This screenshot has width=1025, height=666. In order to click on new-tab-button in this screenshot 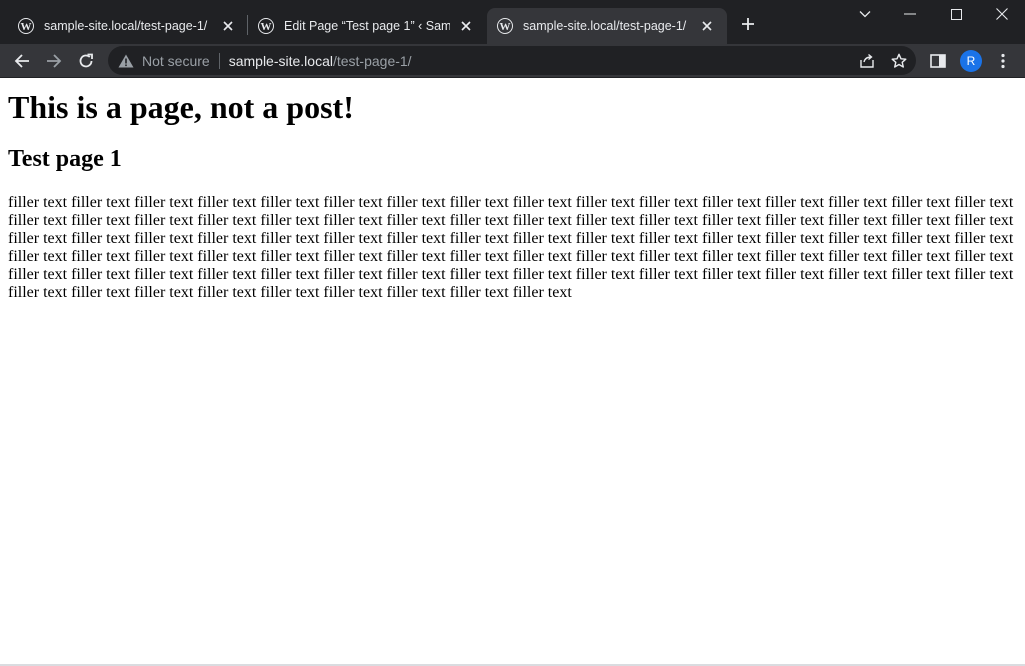, I will do `click(748, 24)`.